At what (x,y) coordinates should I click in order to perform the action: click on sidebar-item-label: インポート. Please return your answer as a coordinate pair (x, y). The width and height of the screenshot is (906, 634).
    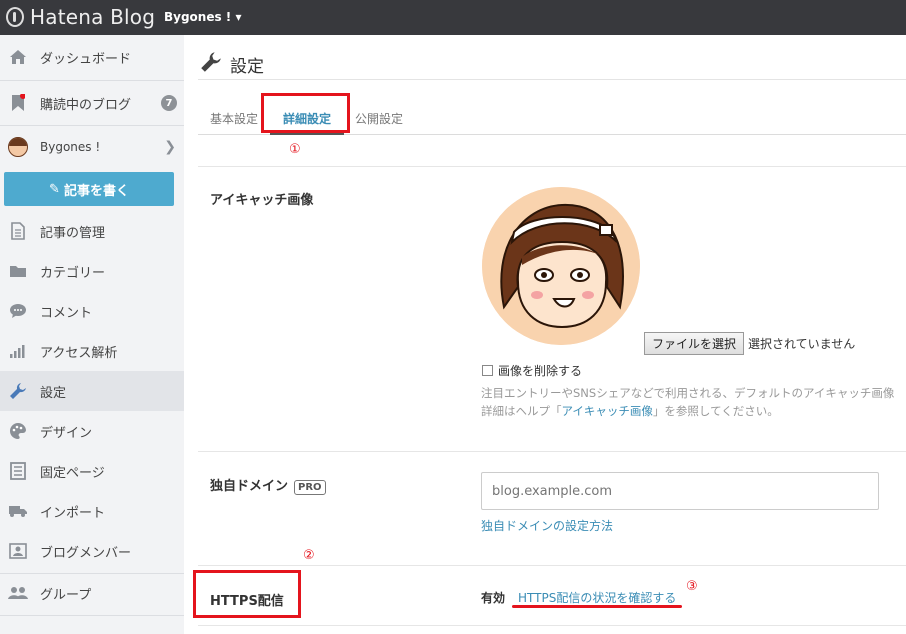
    Looking at the image, I should click on (73, 513).